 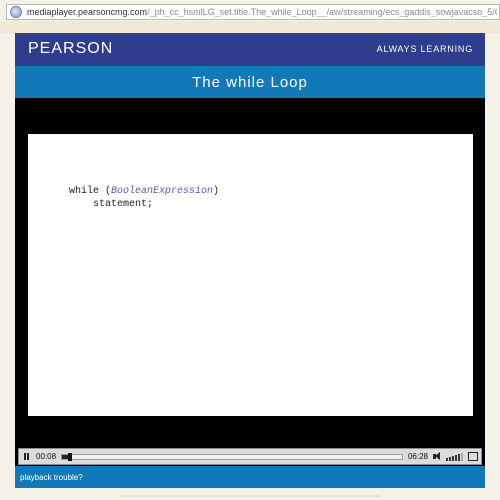 I want to click on volume-bars, so click(x=454, y=456).